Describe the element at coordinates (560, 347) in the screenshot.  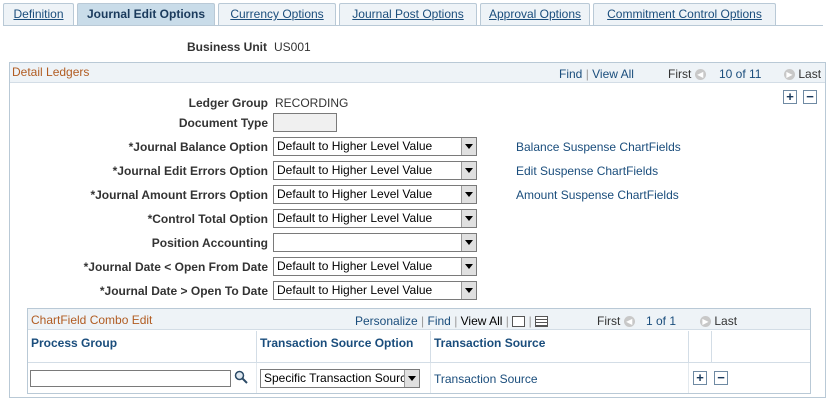
I see `column-transaction-source: Transaction Source` at that location.